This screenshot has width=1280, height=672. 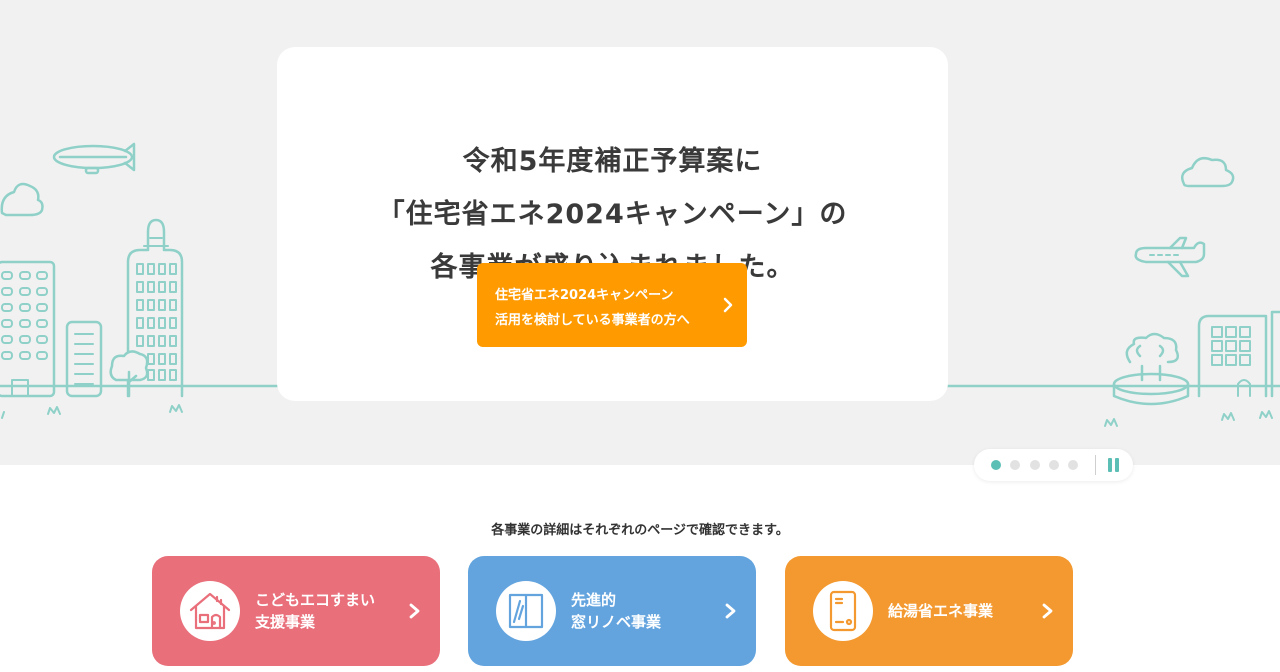 I want to click on program-label-line-1: 給湯省エネ事業, so click(x=941, y=611).